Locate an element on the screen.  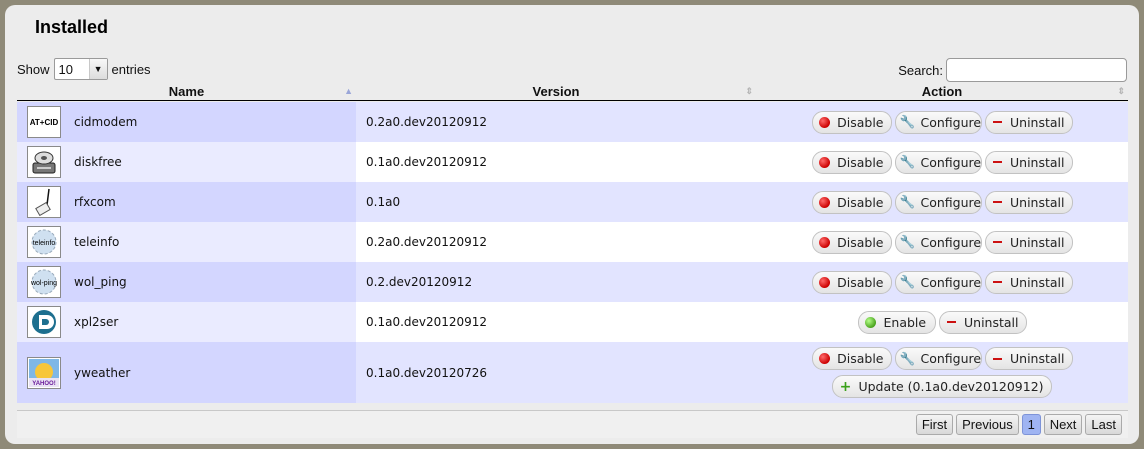
plugin-name: cidmodem is located at coordinates (106, 122).